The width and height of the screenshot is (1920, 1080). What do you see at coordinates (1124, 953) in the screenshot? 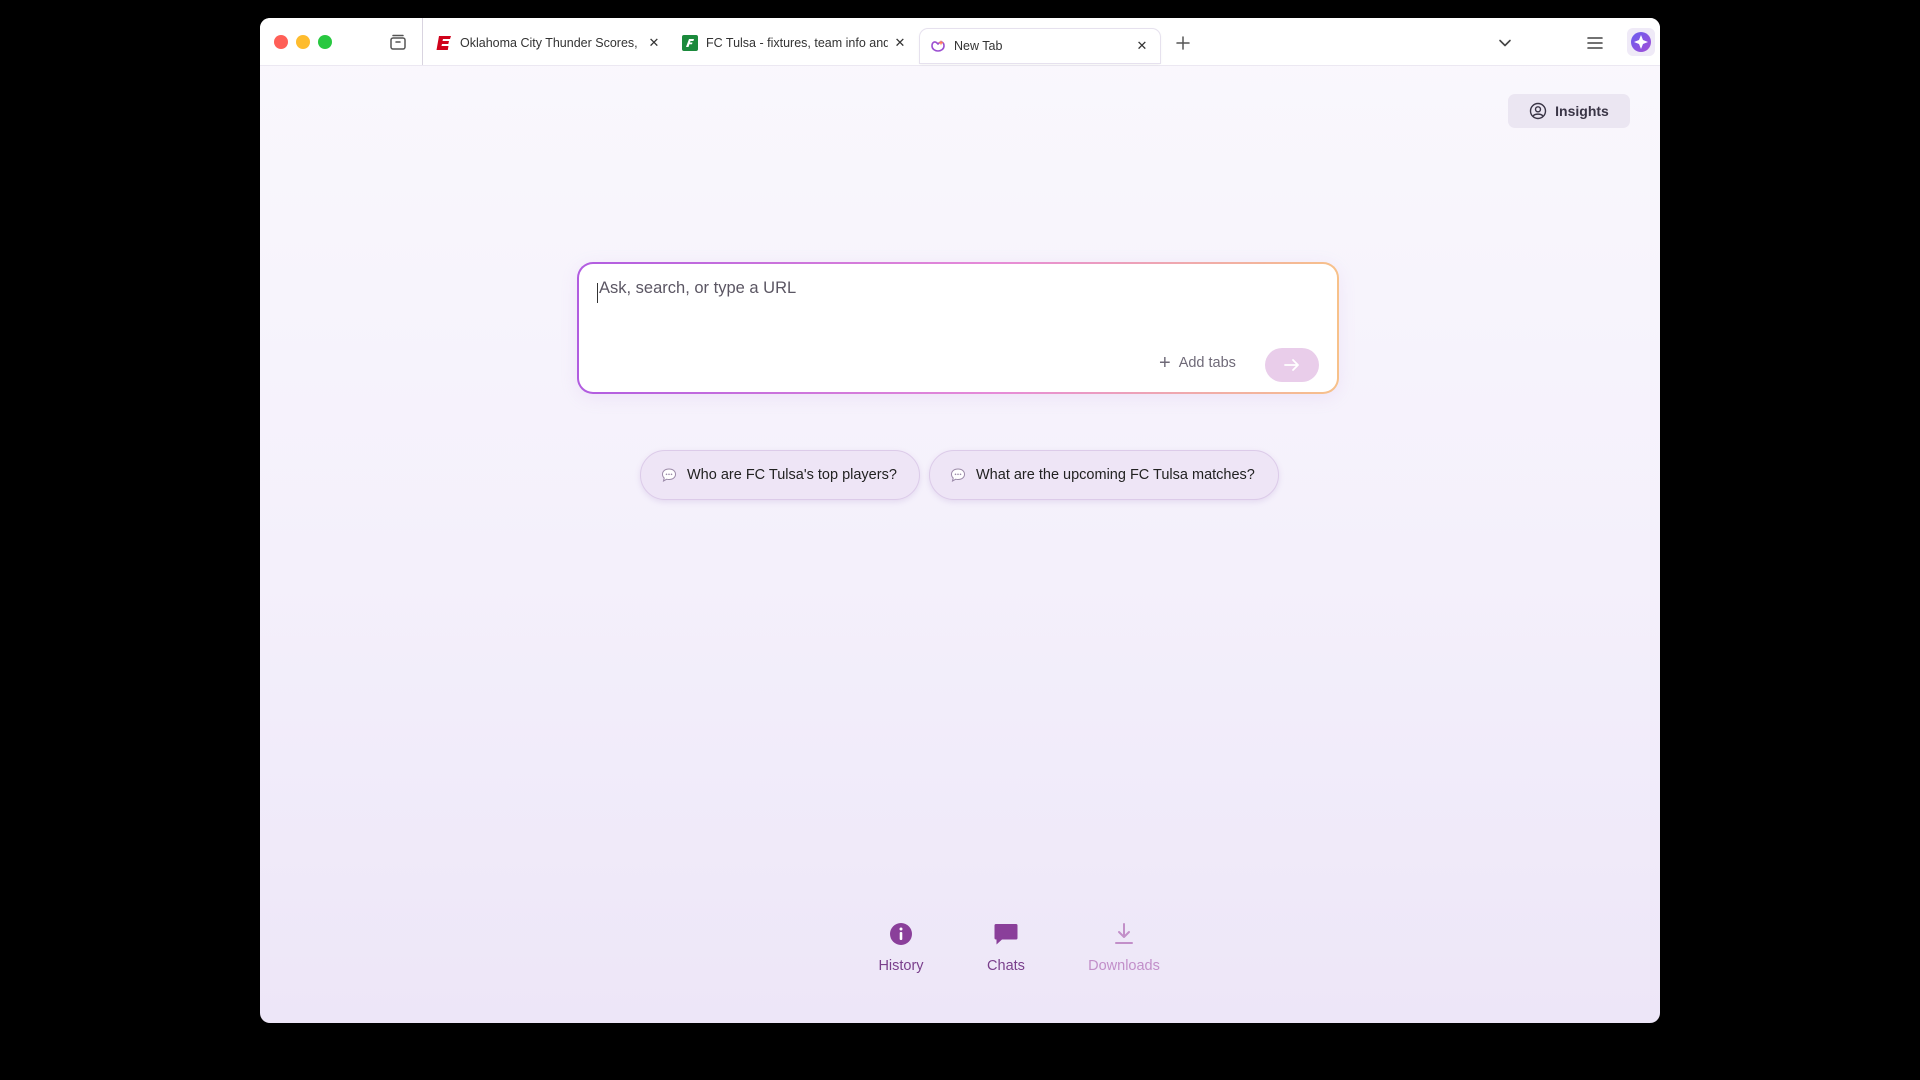
I see `nav-downloads: Downloads` at bounding box center [1124, 953].